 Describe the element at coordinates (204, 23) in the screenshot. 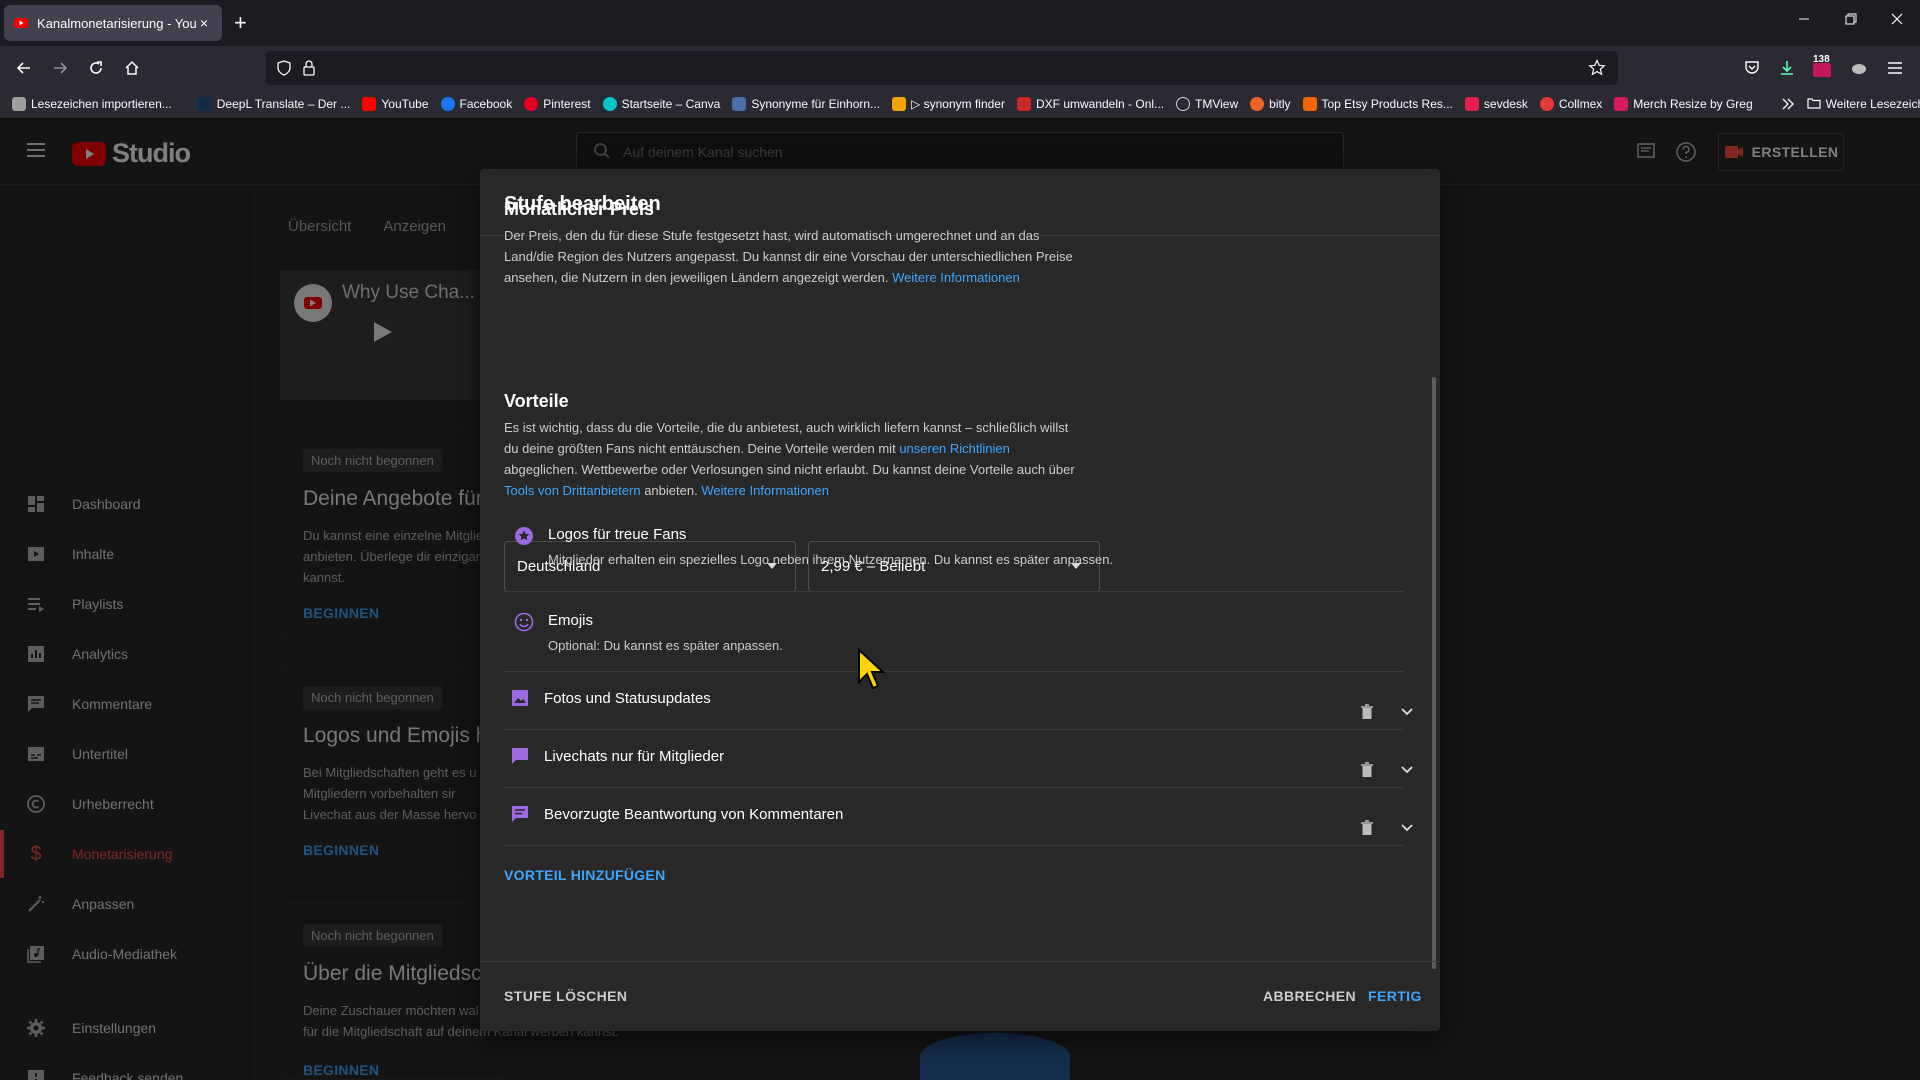

I see `close-tab-icon: ×` at that location.